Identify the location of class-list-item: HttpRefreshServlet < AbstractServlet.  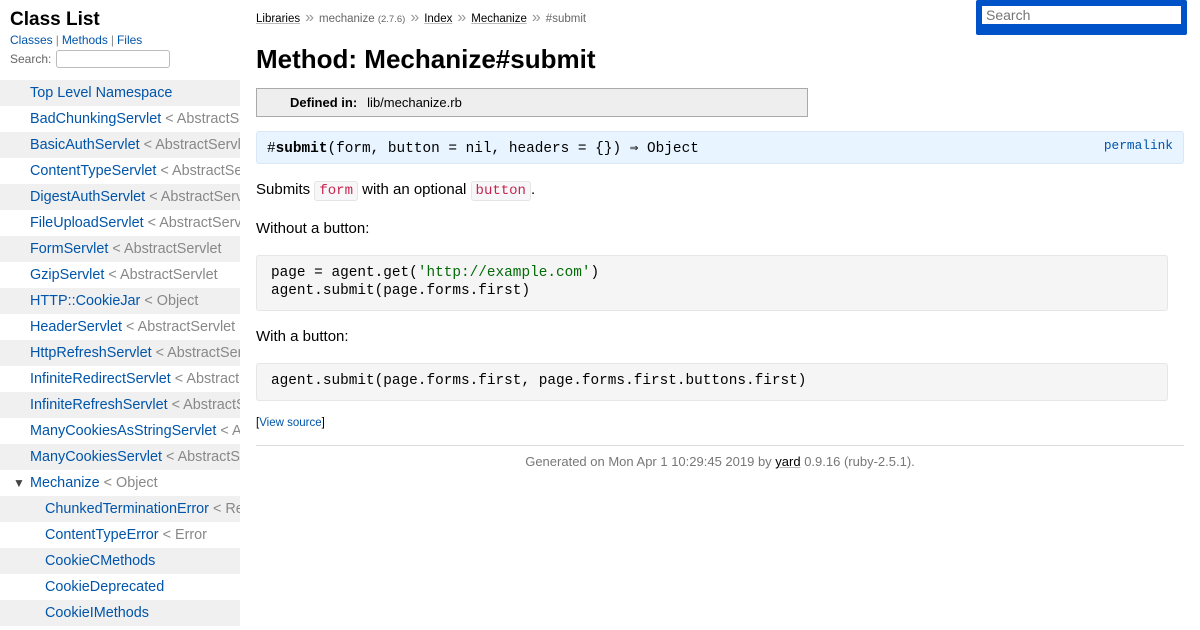
(120, 353).